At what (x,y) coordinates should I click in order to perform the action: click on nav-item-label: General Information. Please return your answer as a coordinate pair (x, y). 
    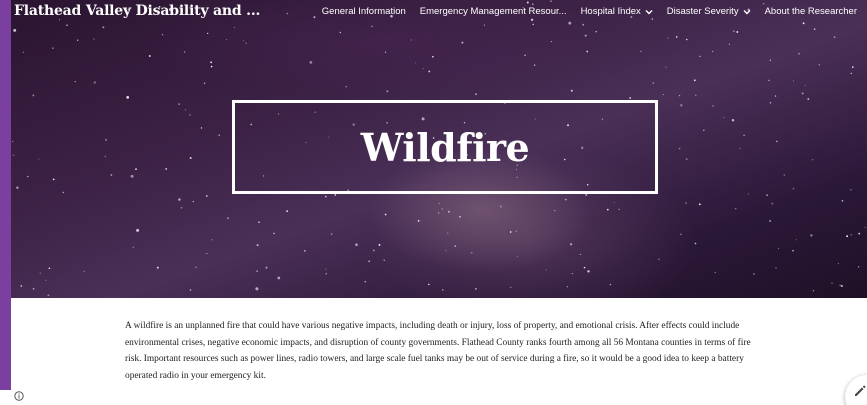
    Looking at the image, I should click on (363, 11).